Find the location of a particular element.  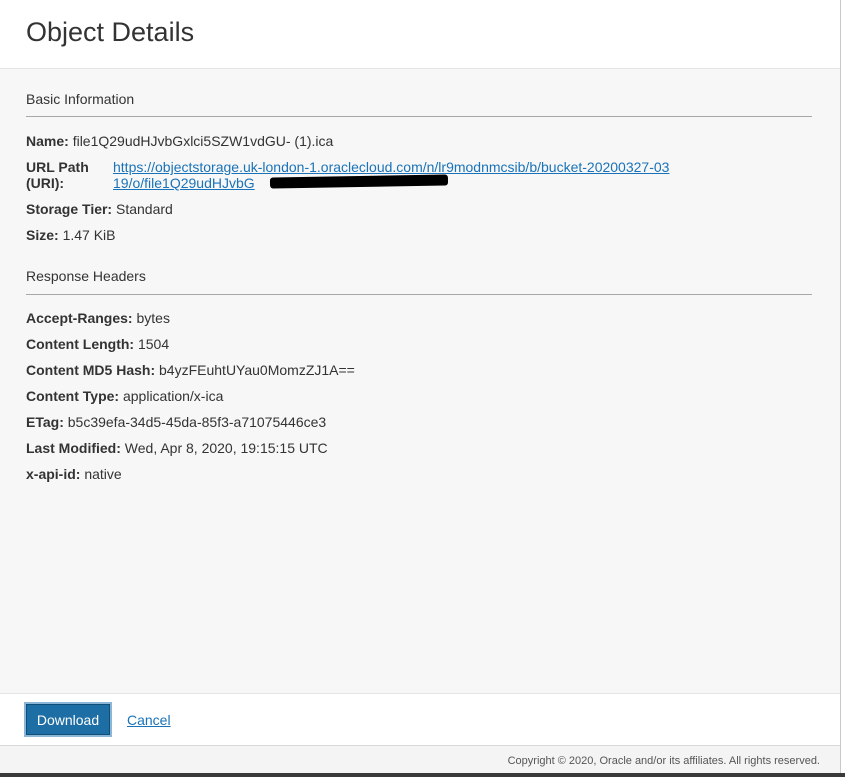

header-label: Content MD5 Hash: is located at coordinates (91, 370).